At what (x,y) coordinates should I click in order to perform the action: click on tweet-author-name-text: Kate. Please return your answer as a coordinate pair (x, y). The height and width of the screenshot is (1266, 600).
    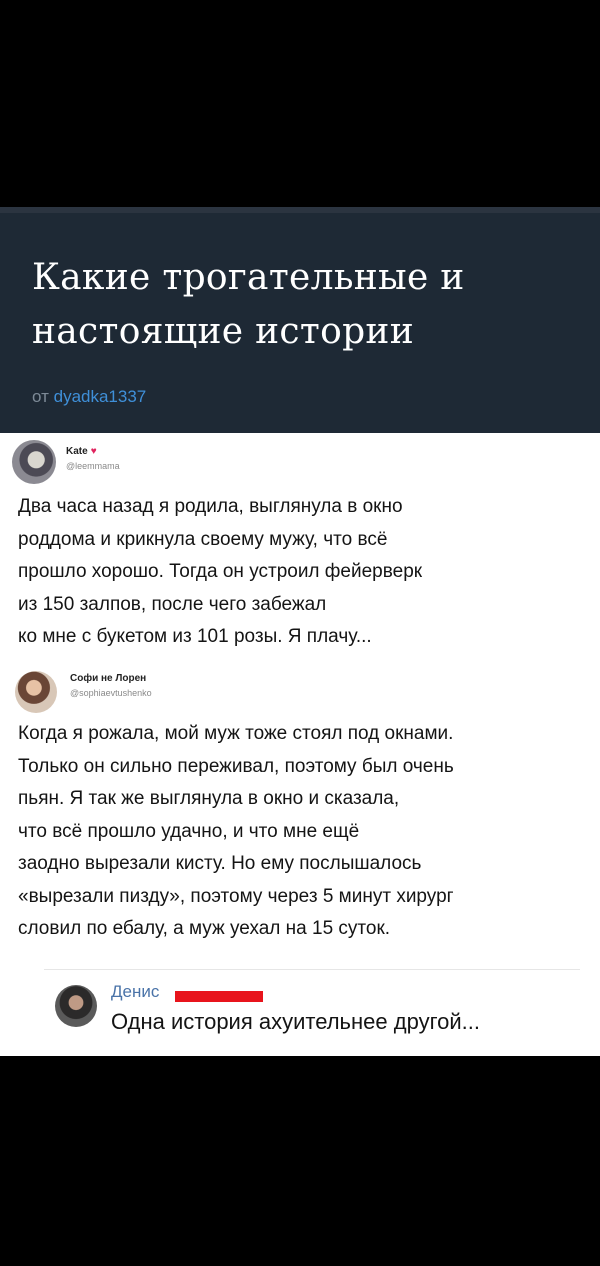
    Looking at the image, I should click on (77, 451).